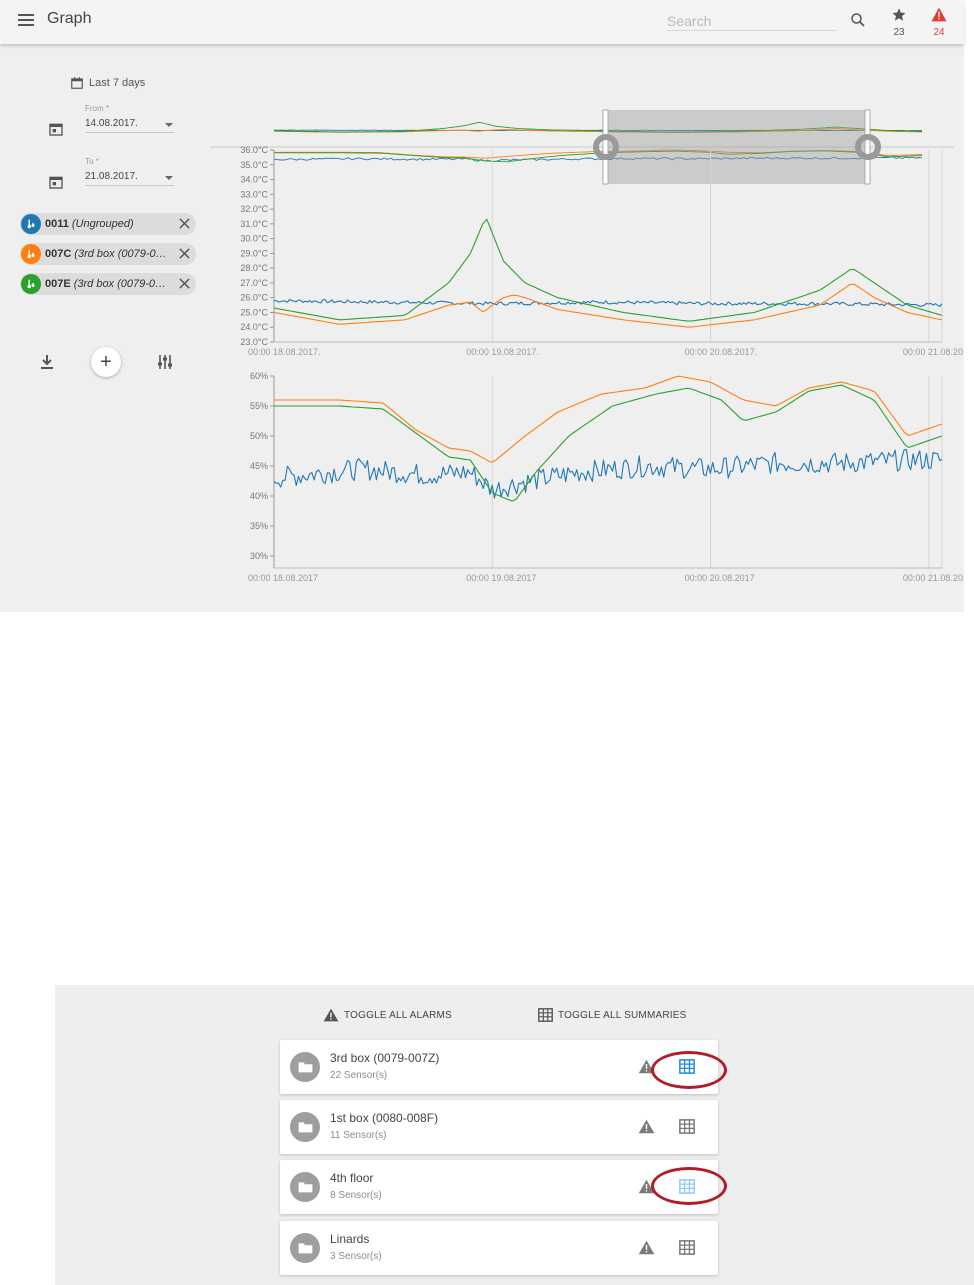 The height and width of the screenshot is (1285, 974). What do you see at coordinates (499, 1127) in the screenshot?
I see `group-card: 1st box (0080-008F) 11 Sensor(s)` at bounding box center [499, 1127].